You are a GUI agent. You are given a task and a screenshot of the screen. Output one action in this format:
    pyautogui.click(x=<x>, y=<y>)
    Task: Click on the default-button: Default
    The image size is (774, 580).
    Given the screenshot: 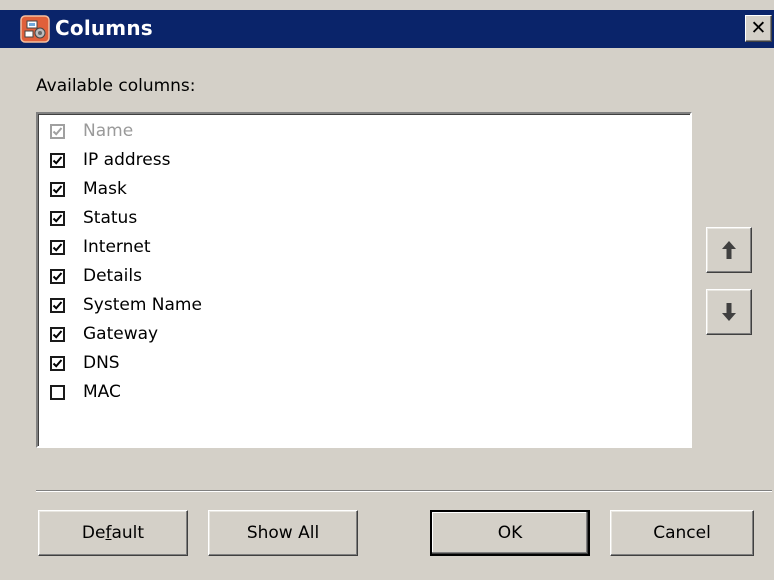 What is the action you would take?
    pyautogui.click(x=113, y=533)
    